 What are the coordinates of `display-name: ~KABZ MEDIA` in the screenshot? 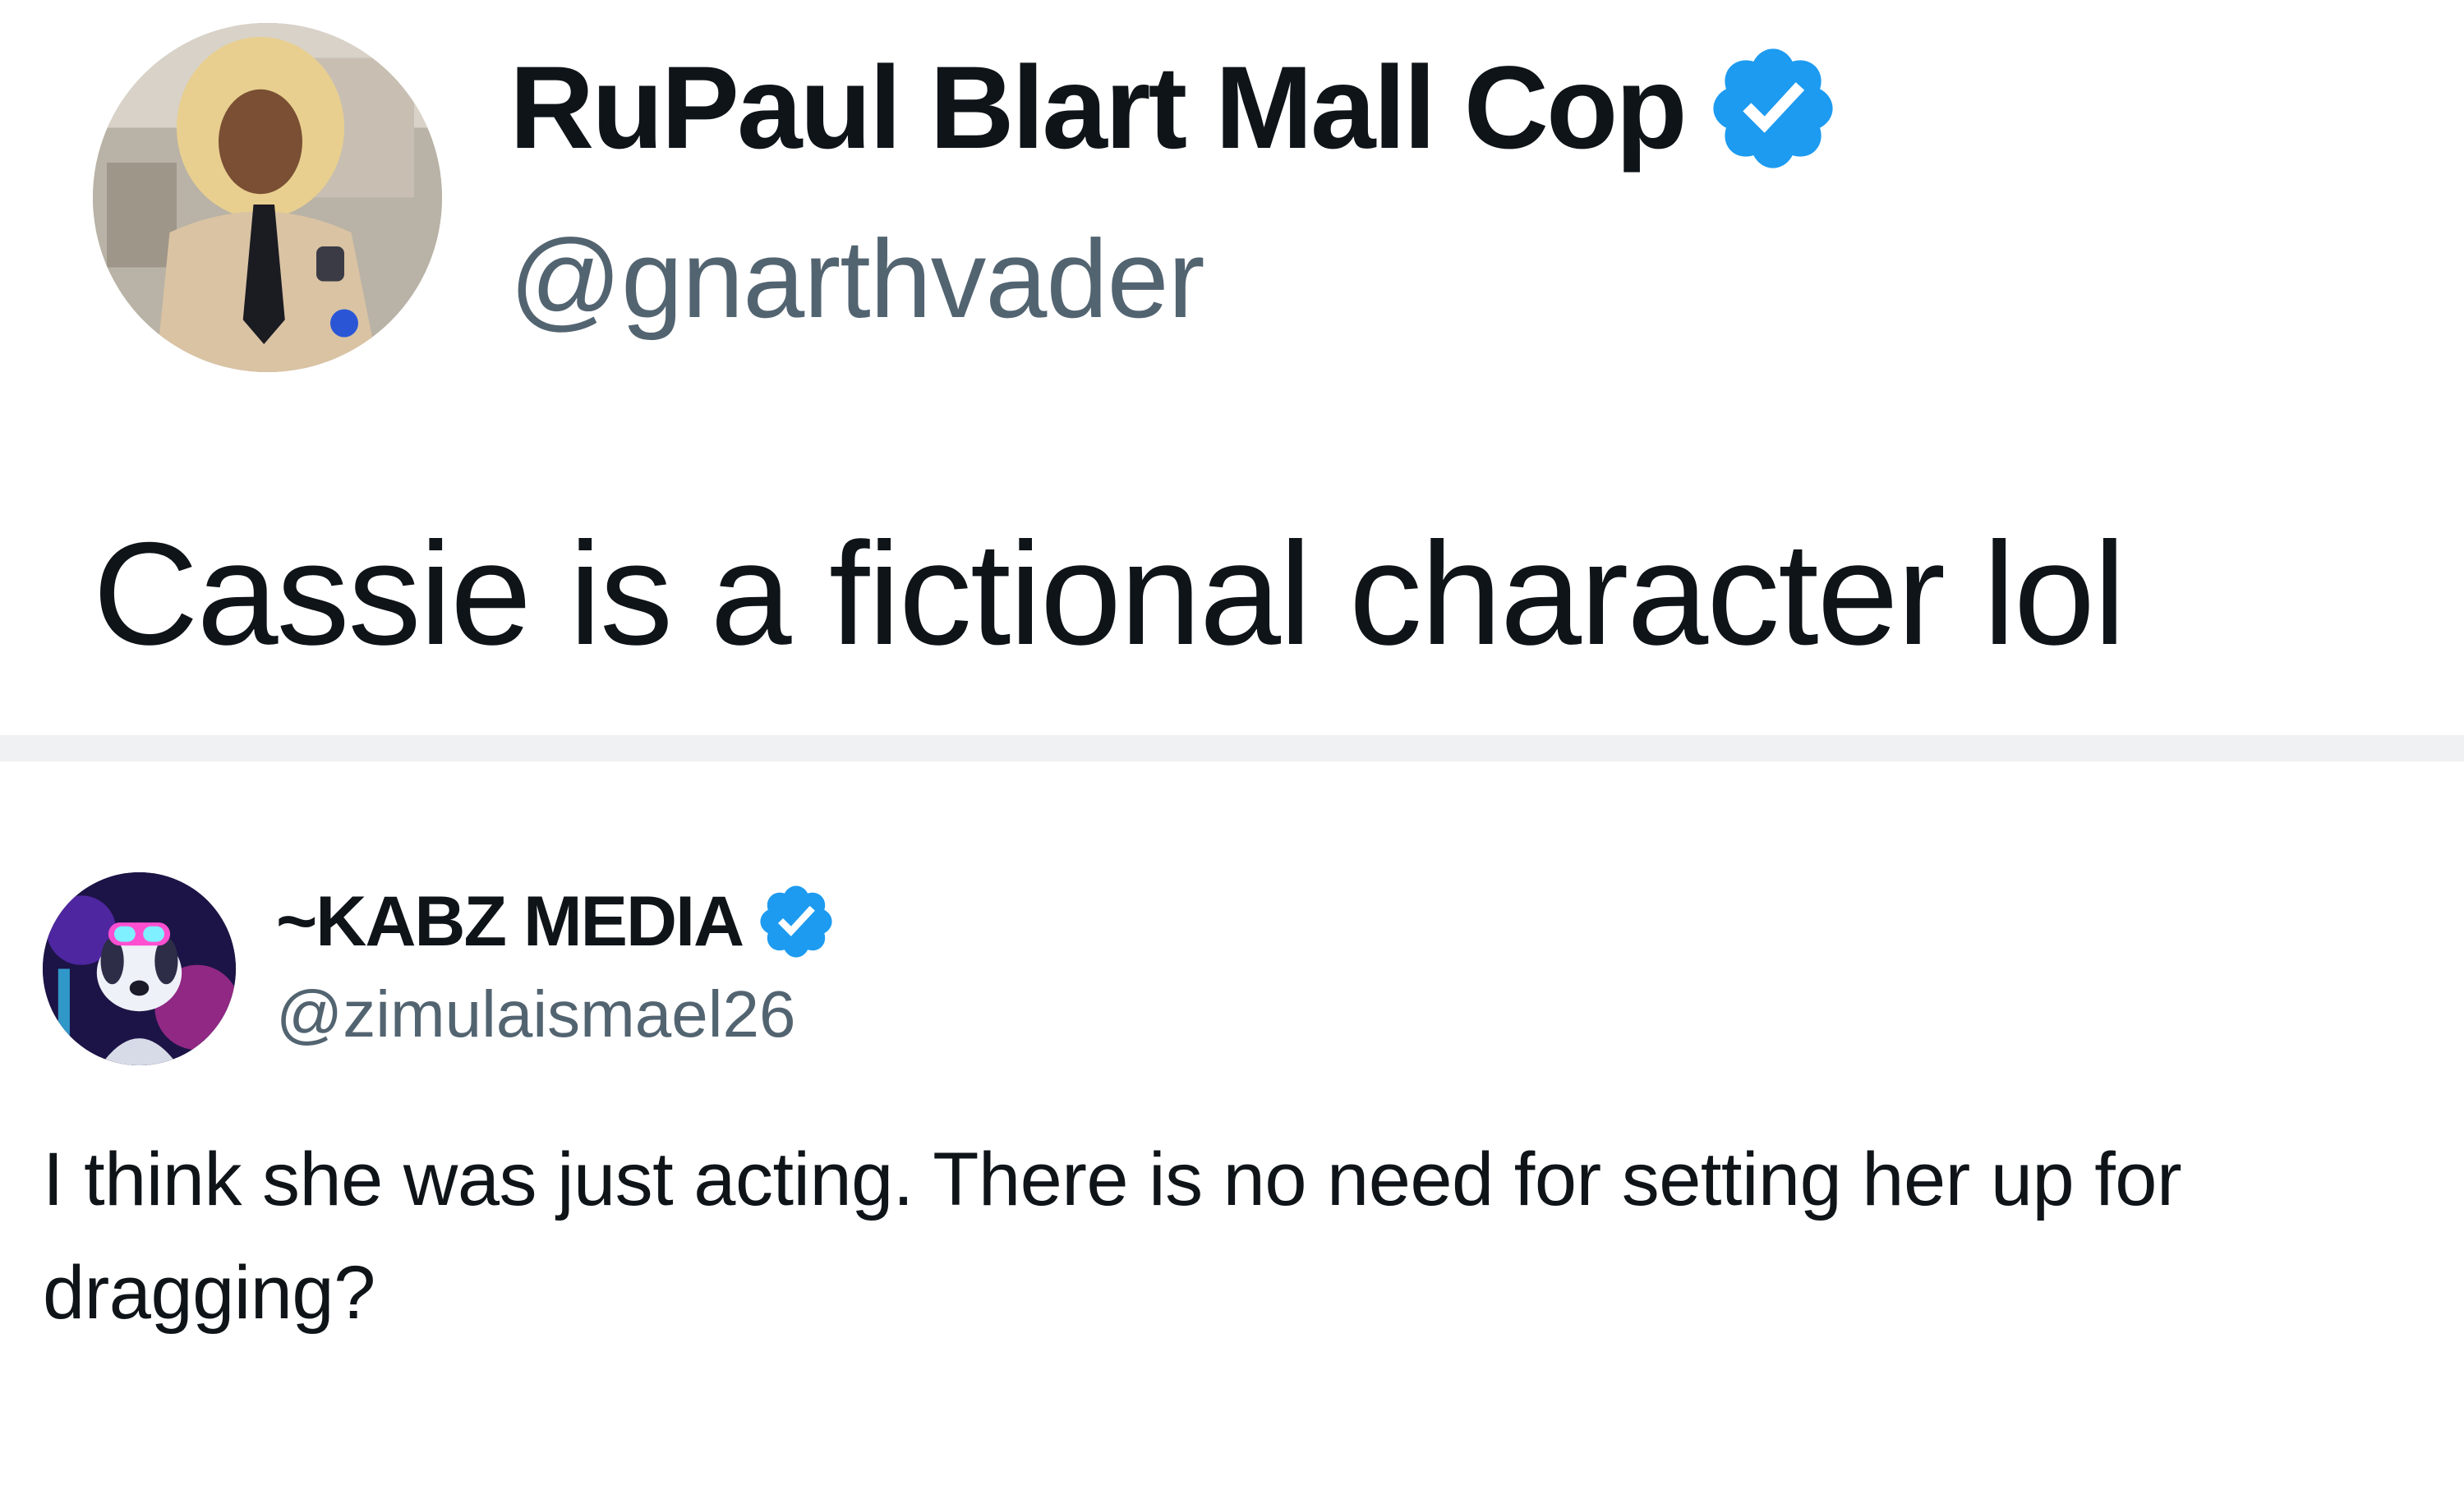 It's located at (510, 922).